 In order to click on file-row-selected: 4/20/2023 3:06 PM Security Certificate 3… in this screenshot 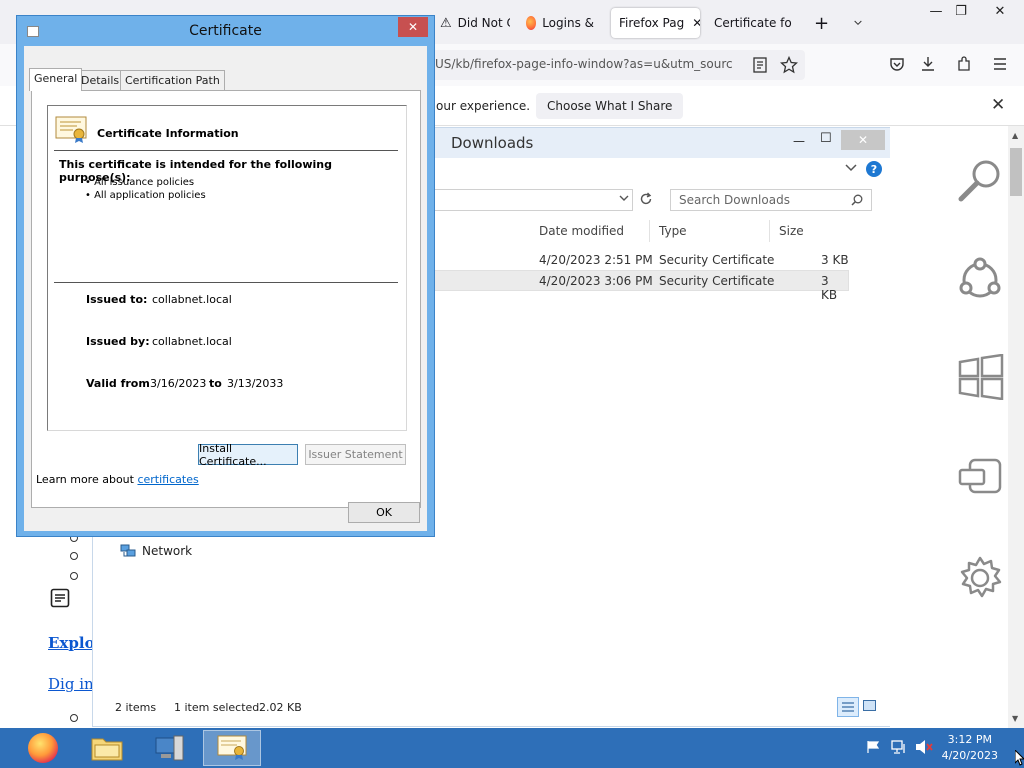, I will do `click(641, 286)`.